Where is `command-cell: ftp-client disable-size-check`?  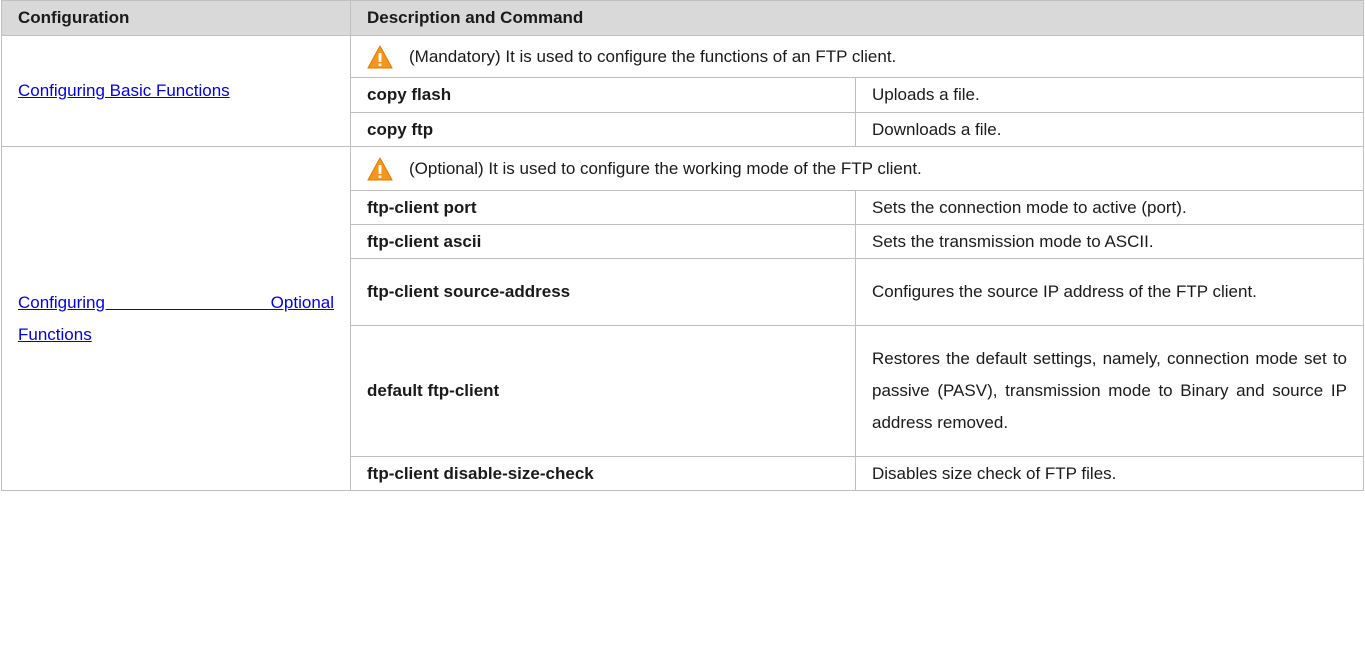
command-cell: ftp-client disable-size-check is located at coordinates (603, 473).